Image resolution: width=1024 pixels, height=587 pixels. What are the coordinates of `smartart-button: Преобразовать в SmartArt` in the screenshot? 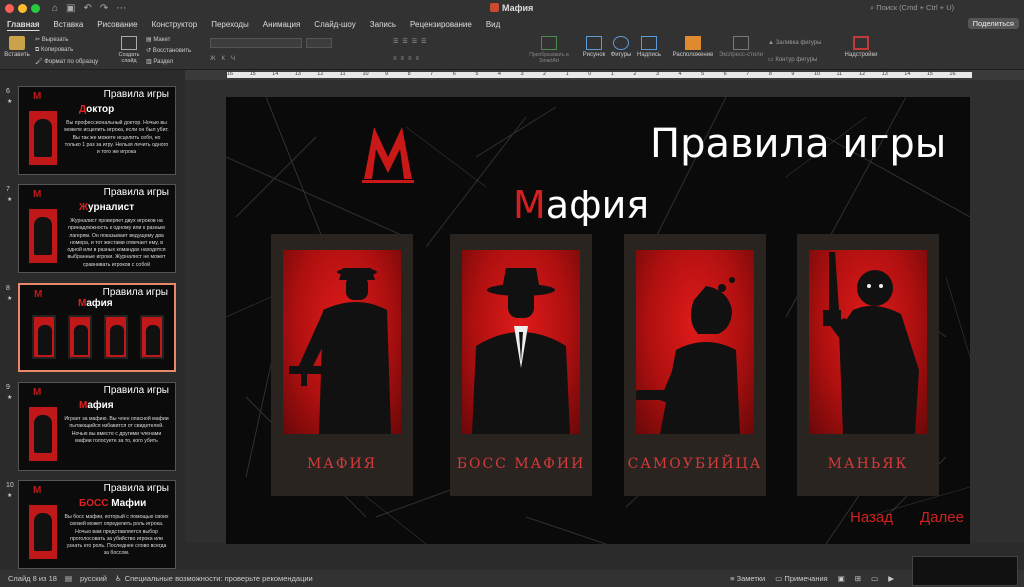 It's located at (549, 50).